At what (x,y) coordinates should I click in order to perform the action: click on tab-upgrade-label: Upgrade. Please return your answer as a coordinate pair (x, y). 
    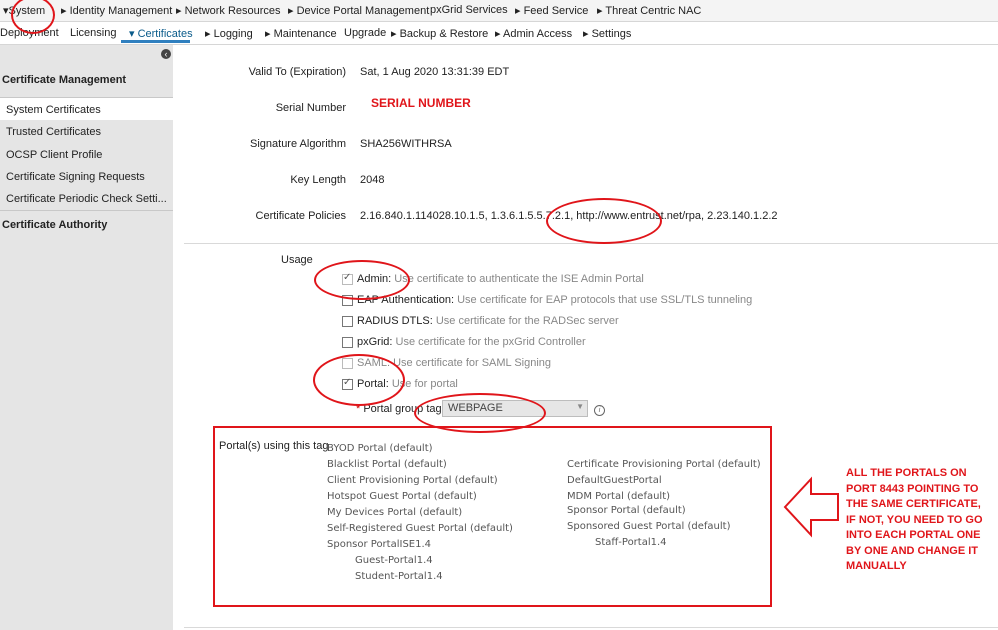
    Looking at the image, I should click on (365, 33).